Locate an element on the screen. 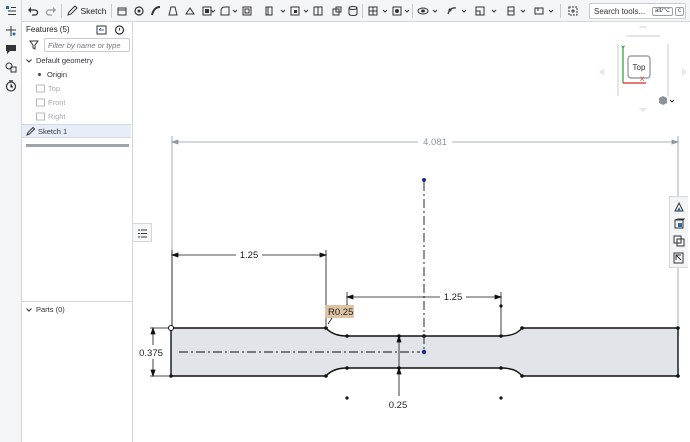 The image size is (690, 442). tree-item-label: Front is located at coordinates (57, 102).